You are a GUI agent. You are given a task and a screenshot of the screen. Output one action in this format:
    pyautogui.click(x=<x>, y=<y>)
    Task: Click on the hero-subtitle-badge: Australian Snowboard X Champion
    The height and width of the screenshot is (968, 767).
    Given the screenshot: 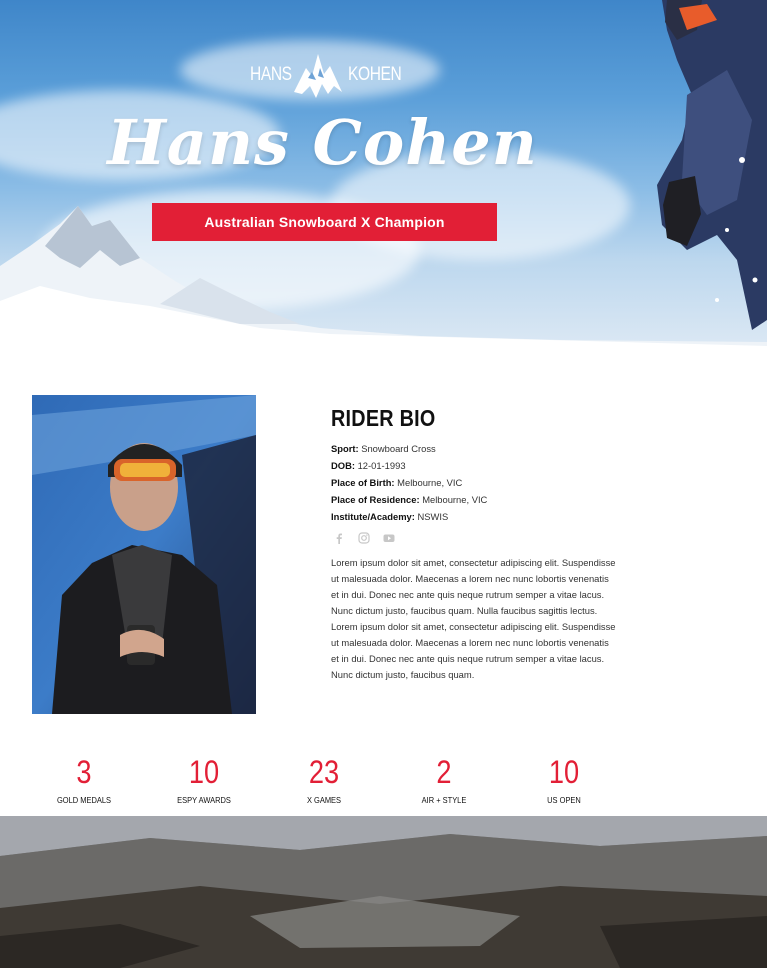 What is the action you would take?
    pyautogui.click(x=324, y=222)
    